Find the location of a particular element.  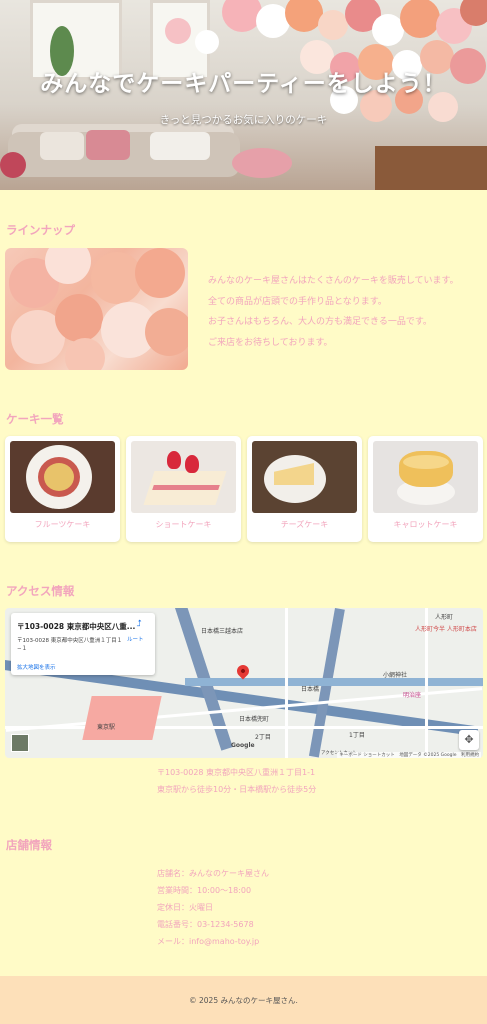

copyright: © 2025 みんなのケーキ屋さん. is located at coordinates (243, 1000).